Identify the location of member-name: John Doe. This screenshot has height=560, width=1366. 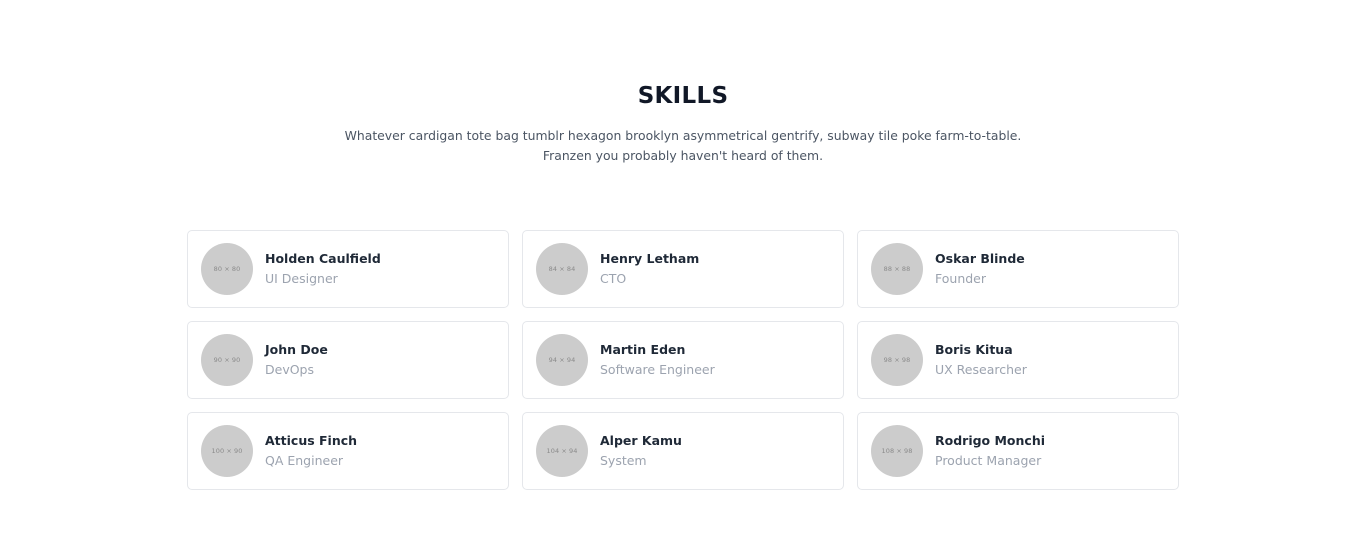
(296, 349).